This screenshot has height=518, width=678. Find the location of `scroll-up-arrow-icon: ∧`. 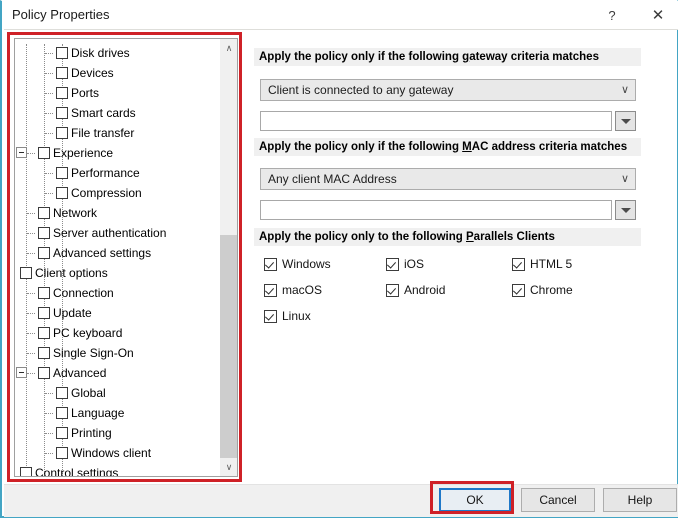

scroll-up-arrow-icon: ∧ is located at coordinates (228, 48).